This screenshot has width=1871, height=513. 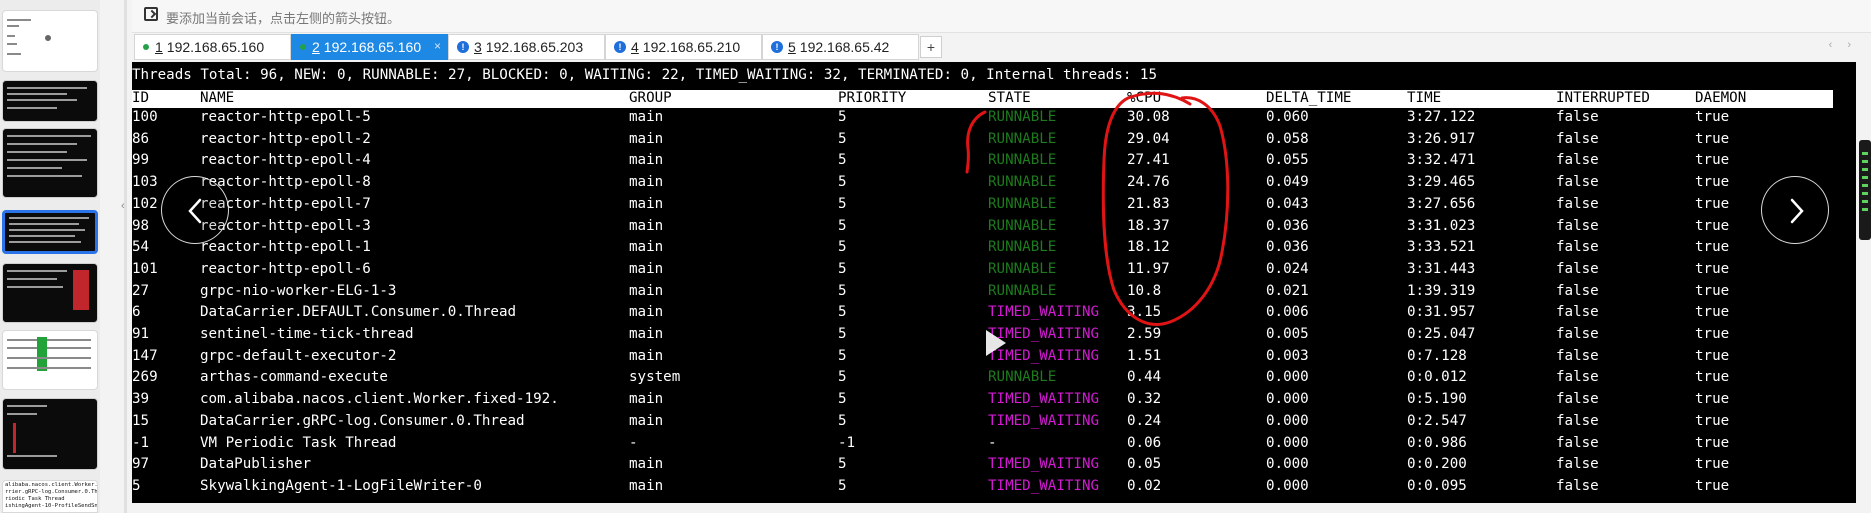 What do you see at coordinates (1437, 355) in the screenshot?
I see `thread-time: 0:7.128` at bounding box center [1437, 355].